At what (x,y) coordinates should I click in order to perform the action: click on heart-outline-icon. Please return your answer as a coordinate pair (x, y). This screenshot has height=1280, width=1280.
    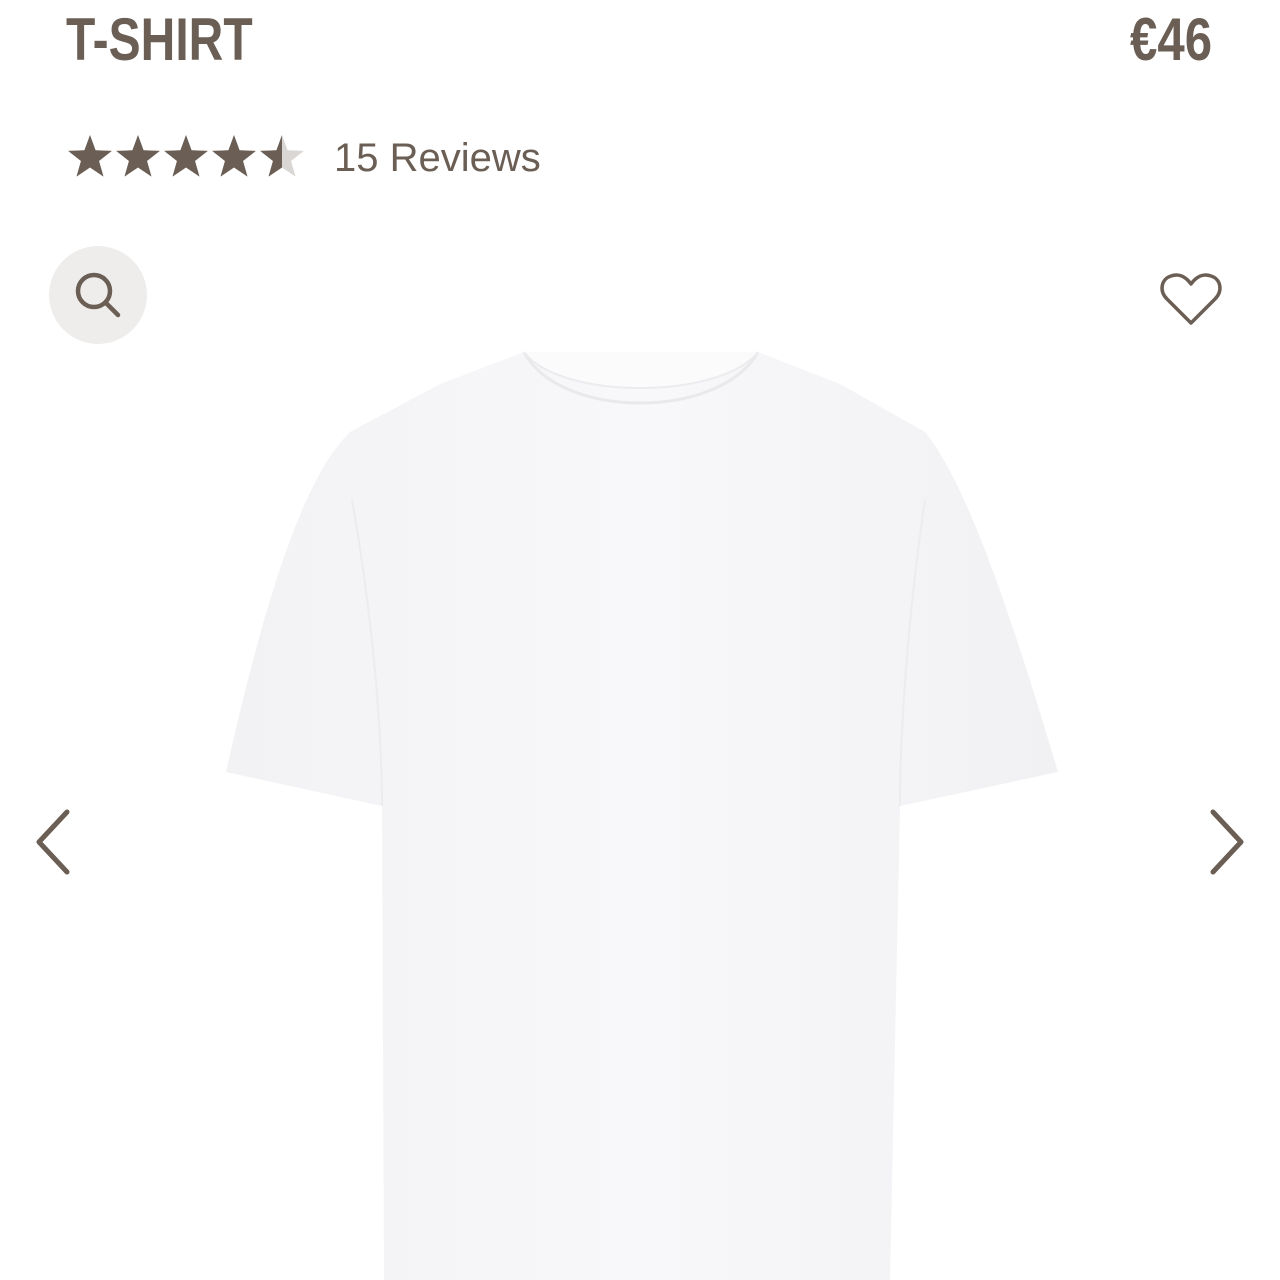
    Looking at the image, I should click on (1191, 299).